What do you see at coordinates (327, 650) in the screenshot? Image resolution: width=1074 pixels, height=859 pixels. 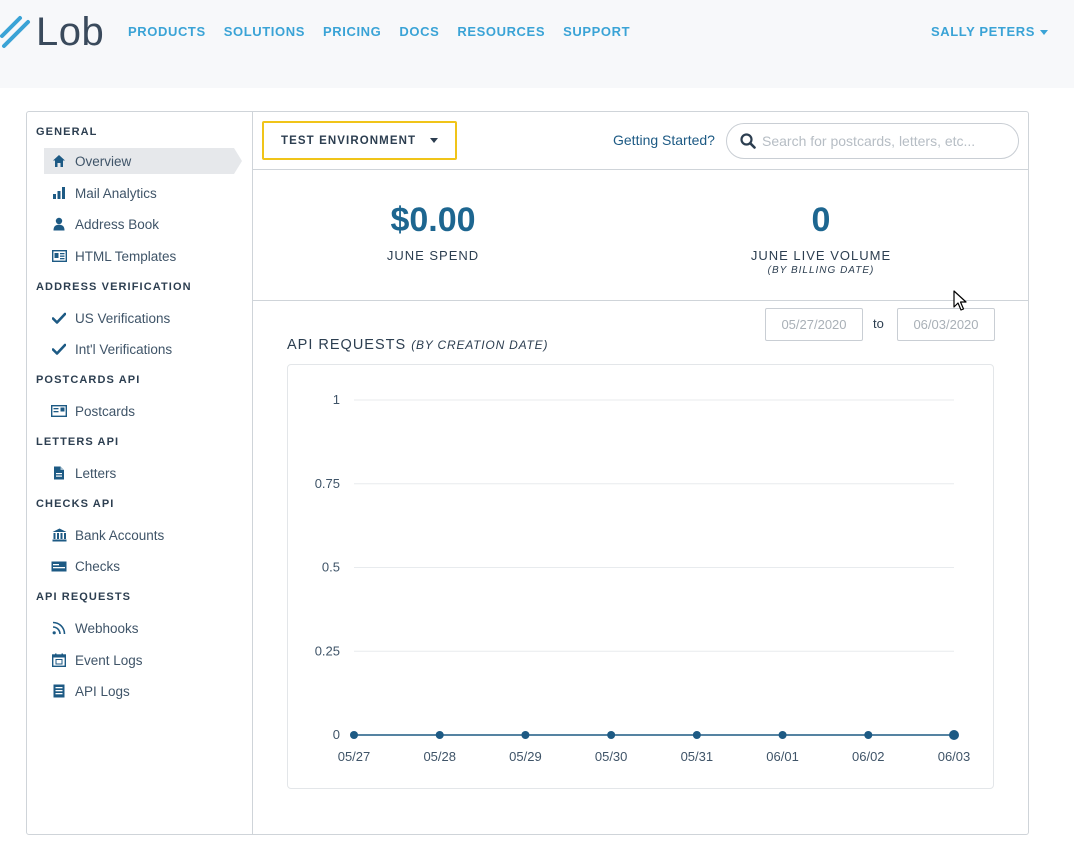 I see `y-tick-label: 0.25` at bounding box center [327, 650].